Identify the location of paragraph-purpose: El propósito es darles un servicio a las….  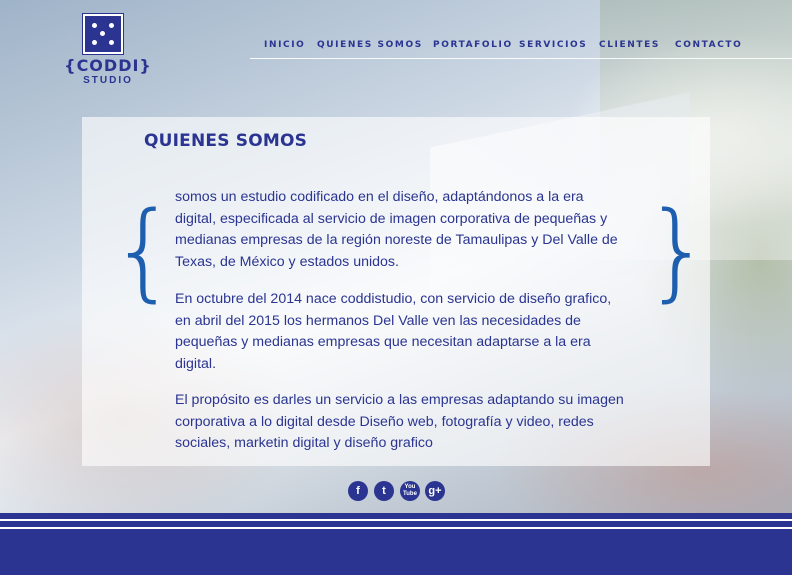
(399, 421).